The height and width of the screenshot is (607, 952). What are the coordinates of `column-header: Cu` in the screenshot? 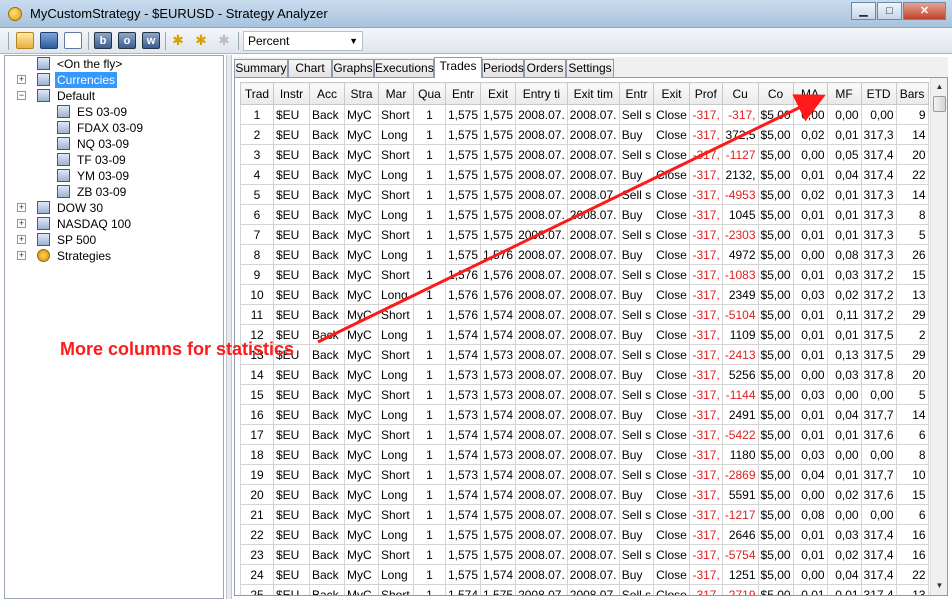 It's located at (740, 93).